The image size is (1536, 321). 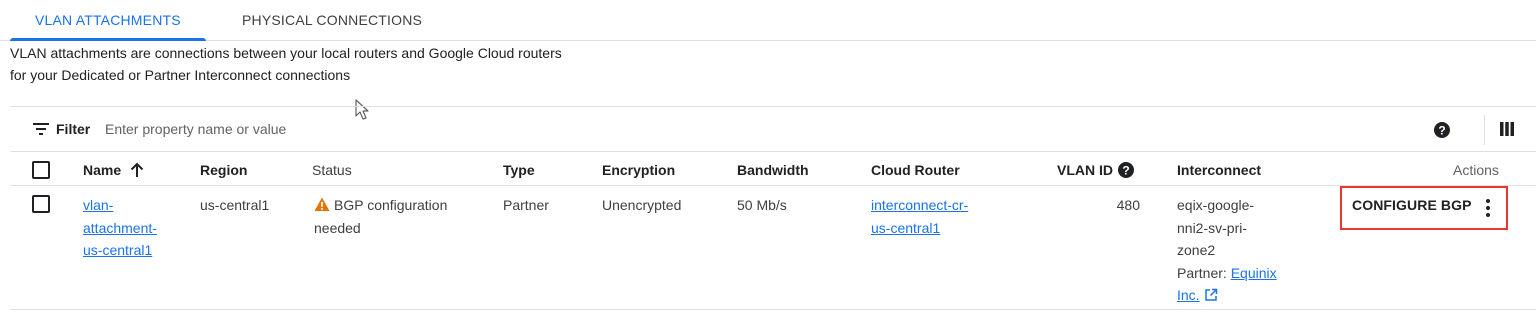 I want to click on active-tab-indicator, so click(x=108, y=39).